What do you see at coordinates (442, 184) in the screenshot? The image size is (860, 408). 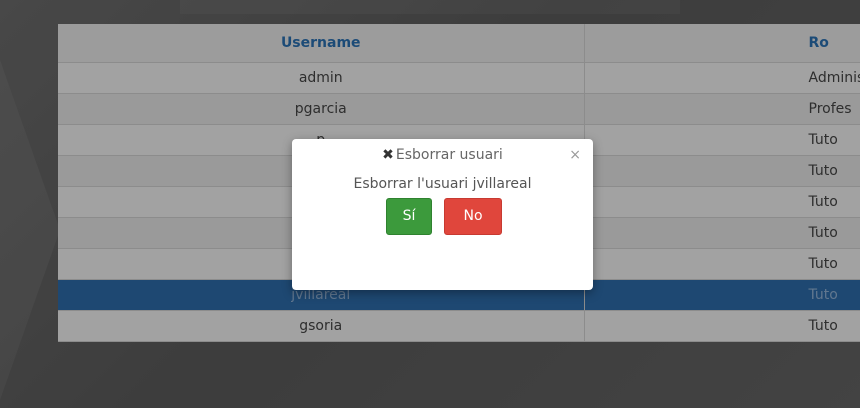 I see `dialog-message: Esborrar l'usuari jvillareal` at bounding box center [442, 184].